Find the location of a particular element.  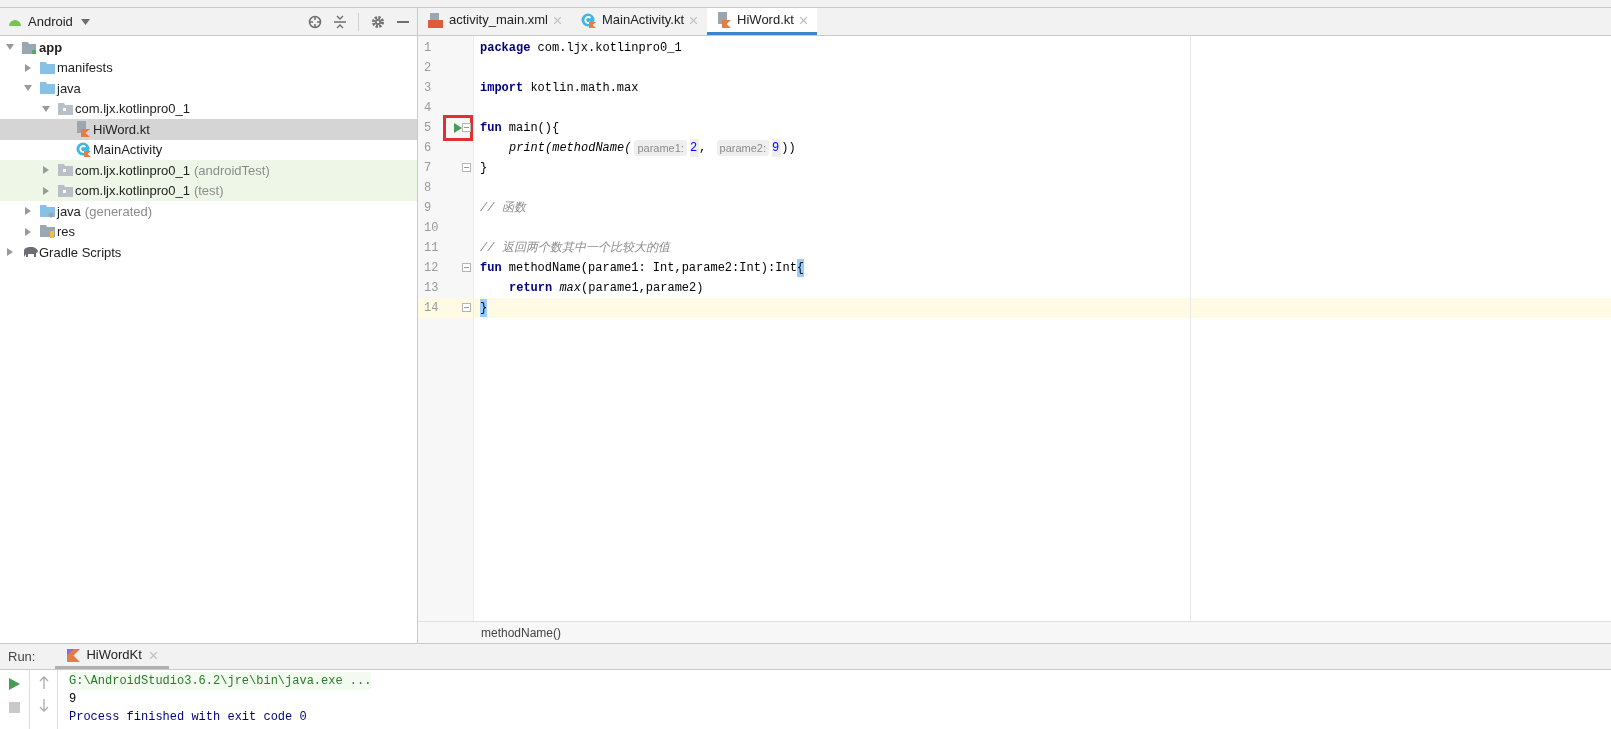

code-line: package com.ljx.kotlinpro0_1 is located at coordinates (581, 48).